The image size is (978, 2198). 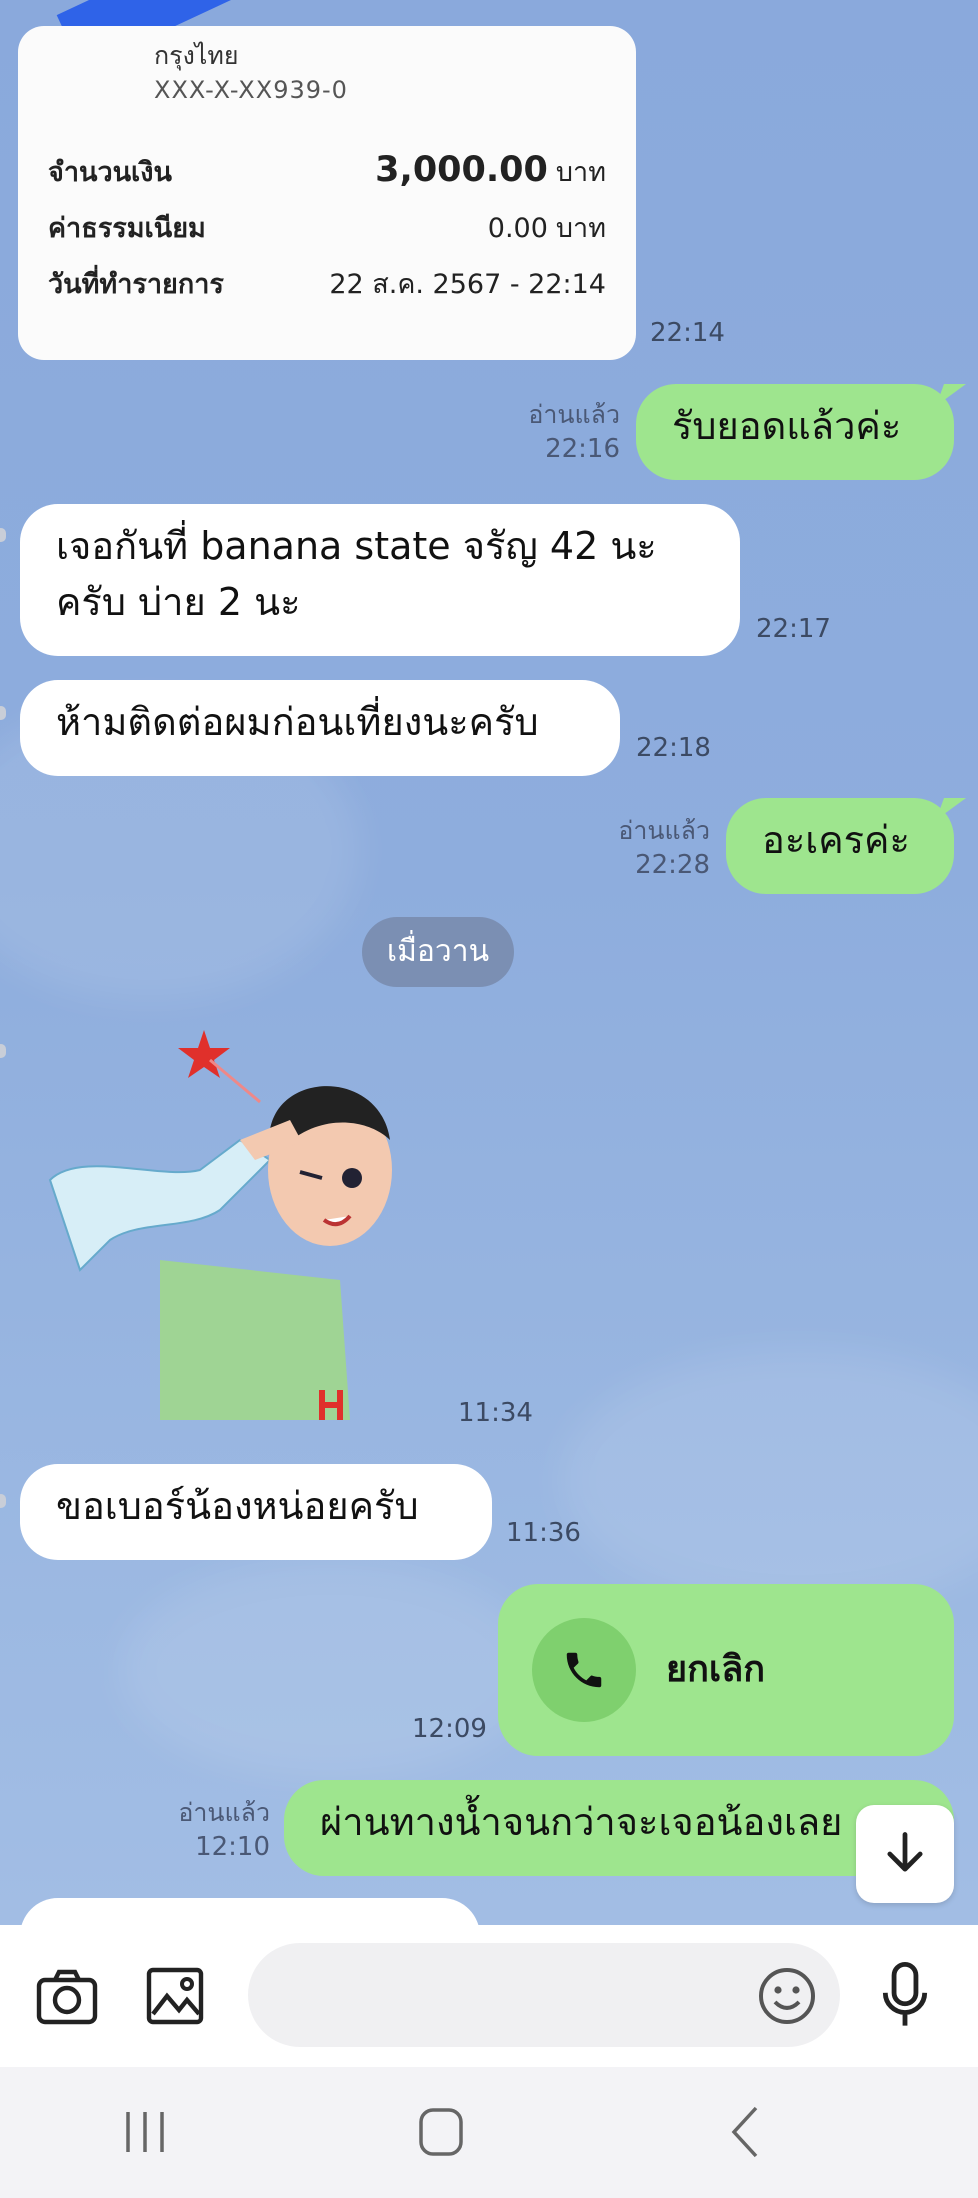 What do you see at coordinates (127, 228) in the screenshot?
I see `receipt-fee-label: ค่าธรรมเนียม` at bounding box center [127, 228].